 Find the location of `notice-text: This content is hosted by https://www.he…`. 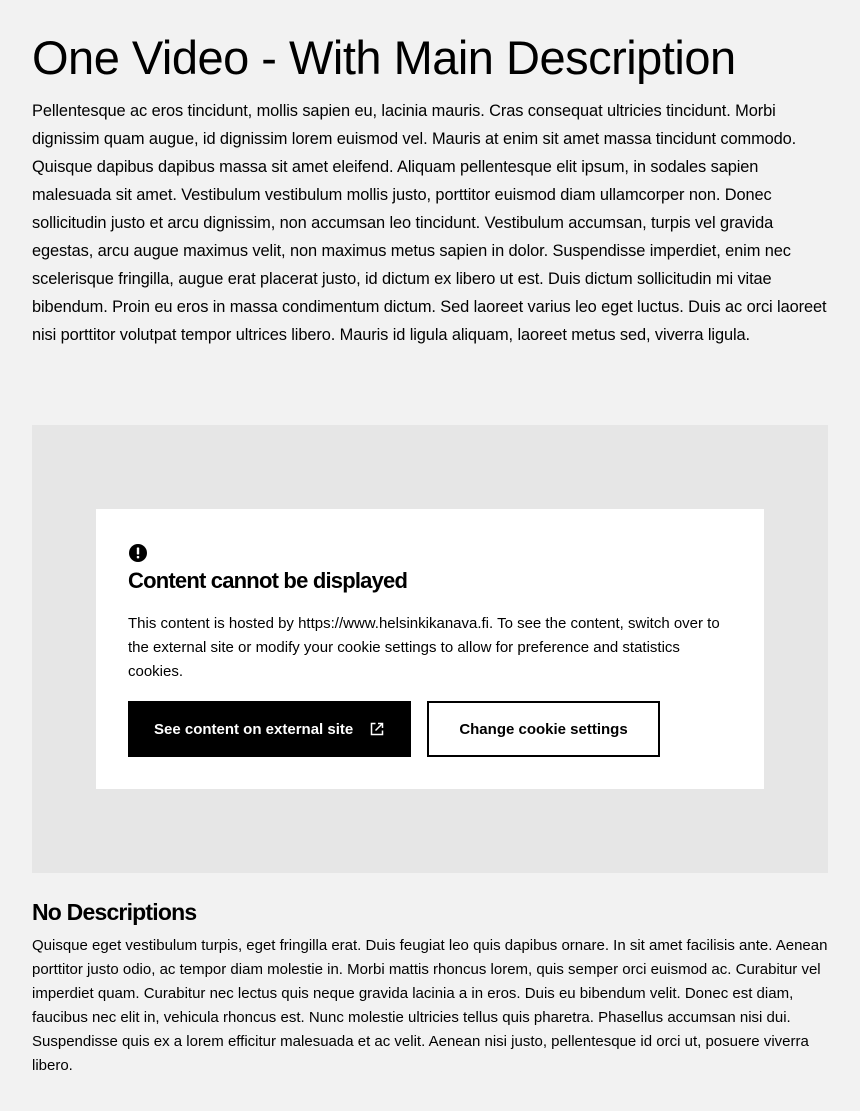

notice-text: This content is hosted by https://www.he… is located at coordinates (424, 647).